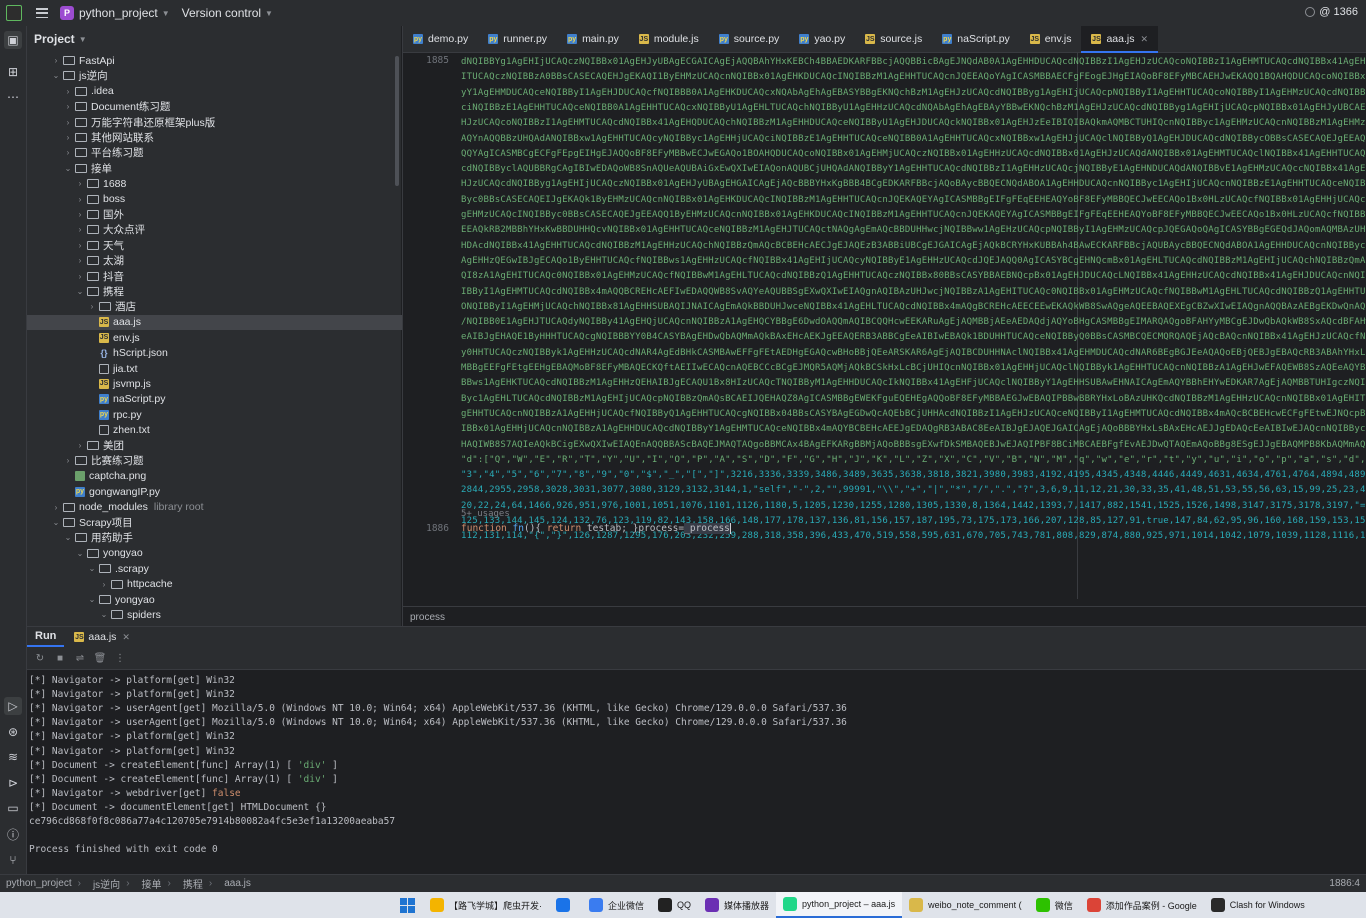 This screenshot has height=918, width=1366. I want to click on status-breadcrumb: python_project, so click(39, 883).